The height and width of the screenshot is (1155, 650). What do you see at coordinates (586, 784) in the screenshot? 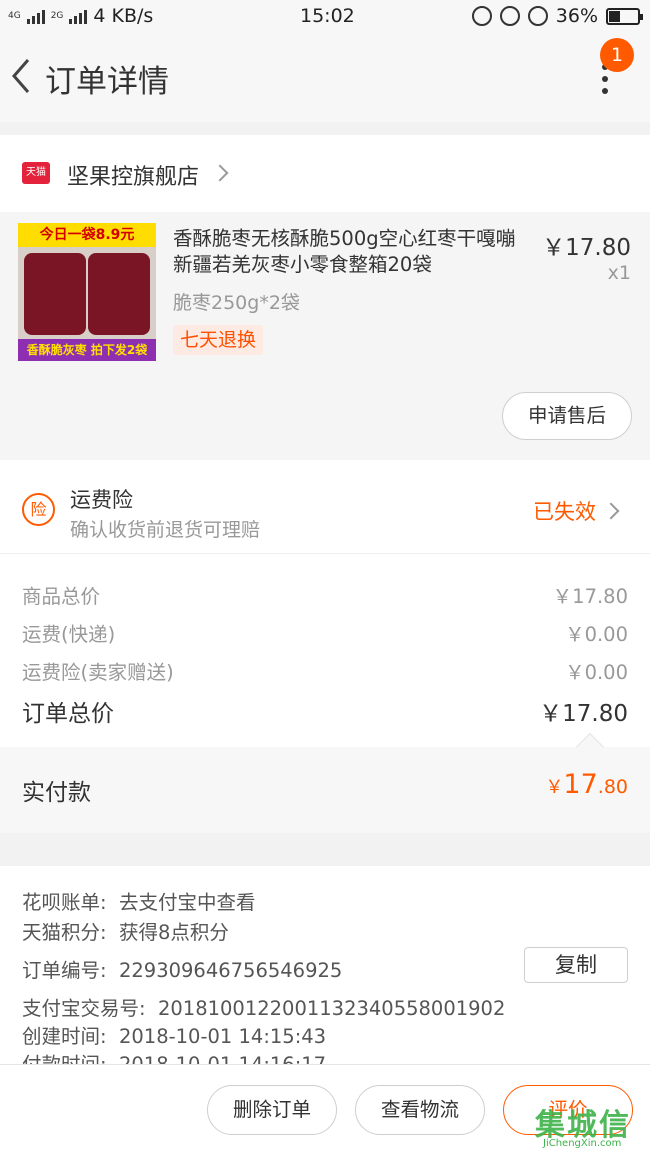
I see `paid-amount: ￥17.80` at bounding box center [586, 784].